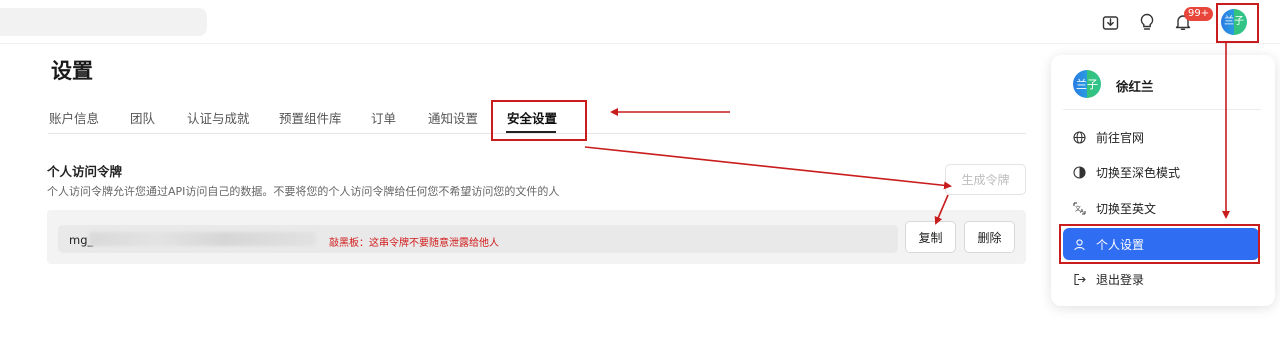 The width and height of the screenshot is (1280, 338). I want to click on menu-item-dark-mode: 切换至深色模式, so click(1161, 172).